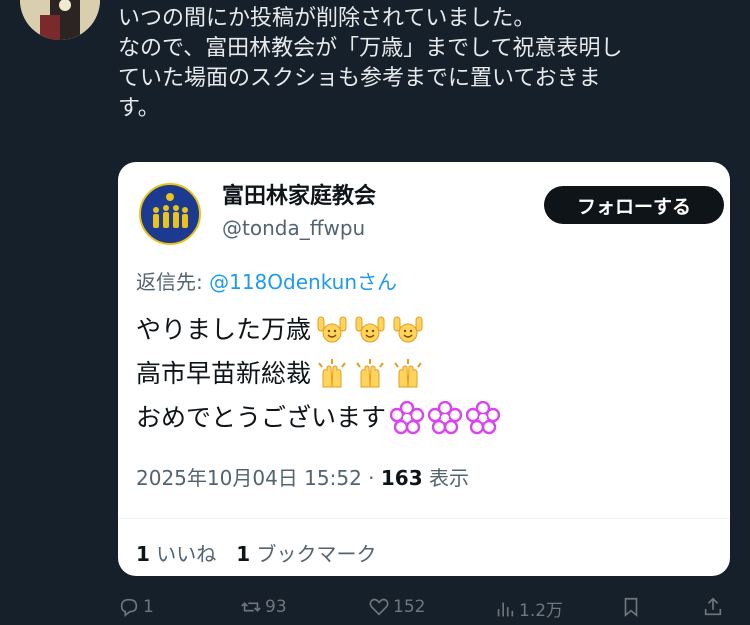 Image resolution: width=750 pixels, height=625 pixels. Describe the element at coordinates (409, 607) in the screenshot. I see `like-count: 152` at that location.